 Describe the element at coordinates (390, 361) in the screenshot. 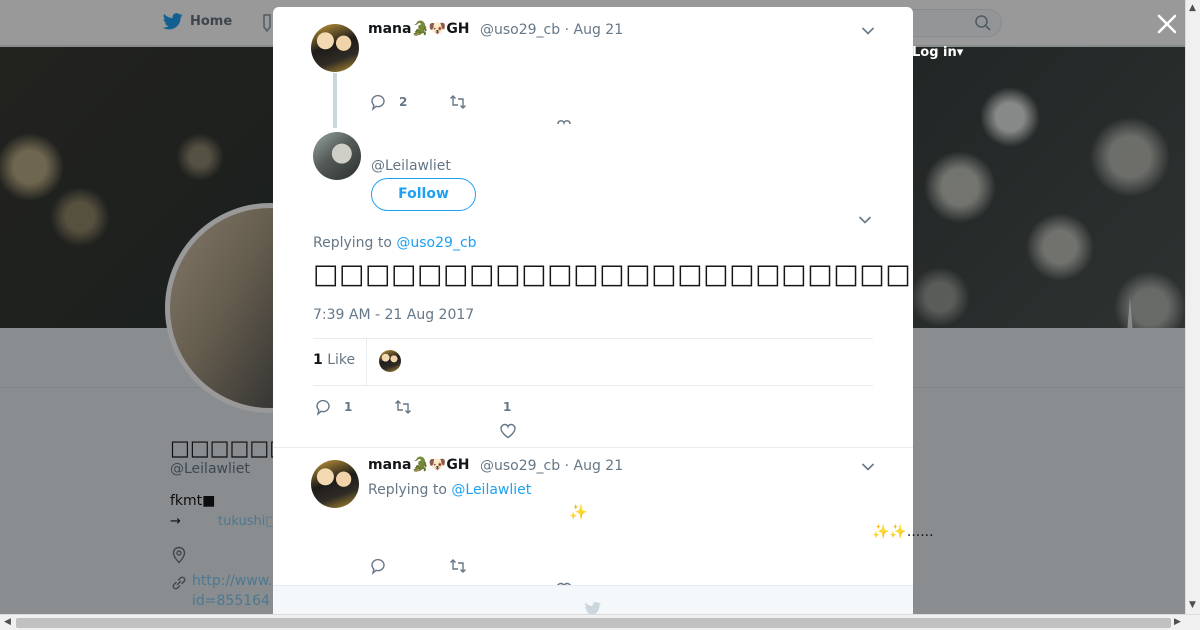

I see `liker-avatar` at that location.